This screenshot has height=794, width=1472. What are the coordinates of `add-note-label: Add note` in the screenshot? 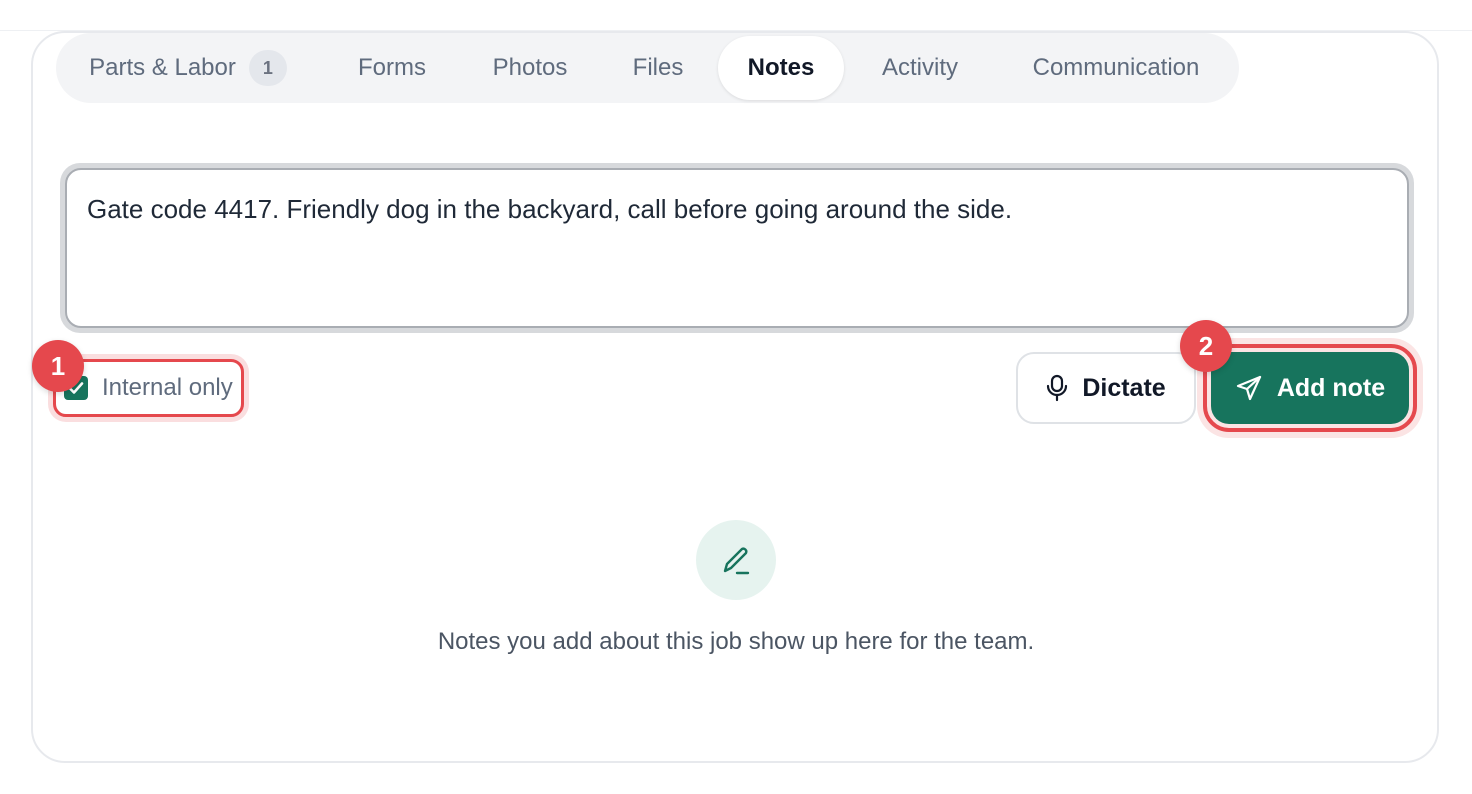 It's located at (1331, 387).